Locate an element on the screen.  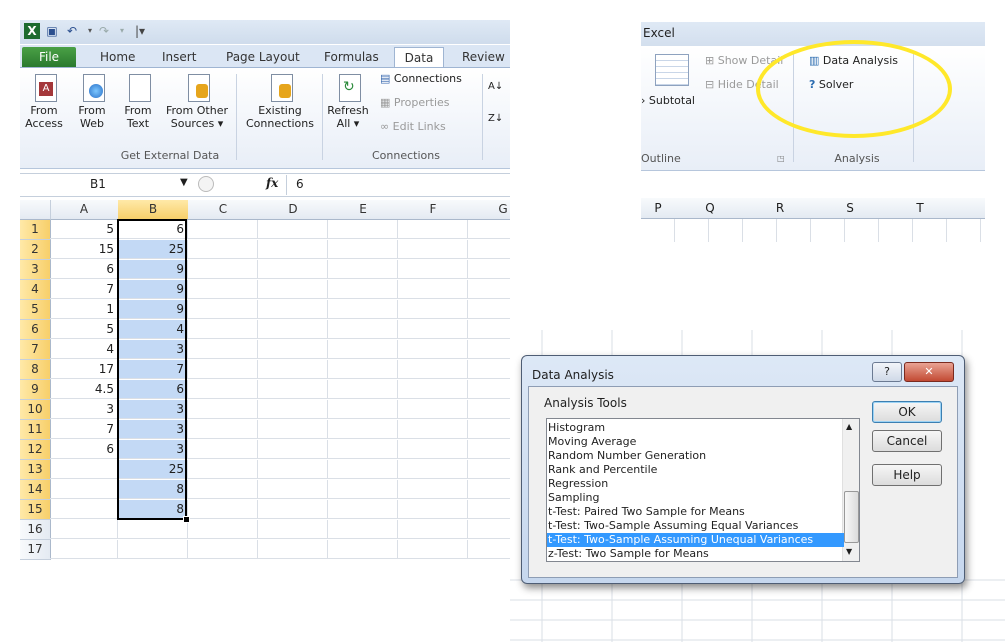
tab-file: File is located at coordinates (49, 57).